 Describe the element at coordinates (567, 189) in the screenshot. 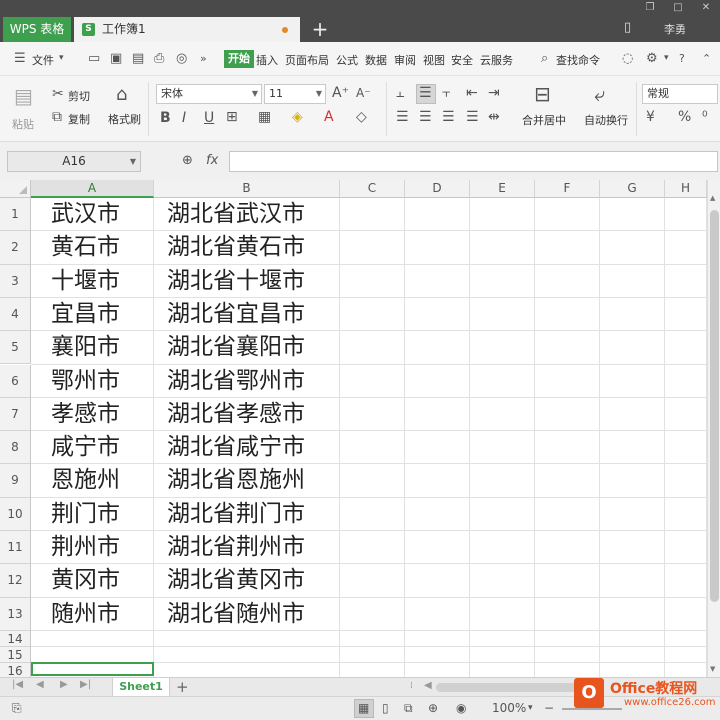

I see `column-header-f: F` at that location.